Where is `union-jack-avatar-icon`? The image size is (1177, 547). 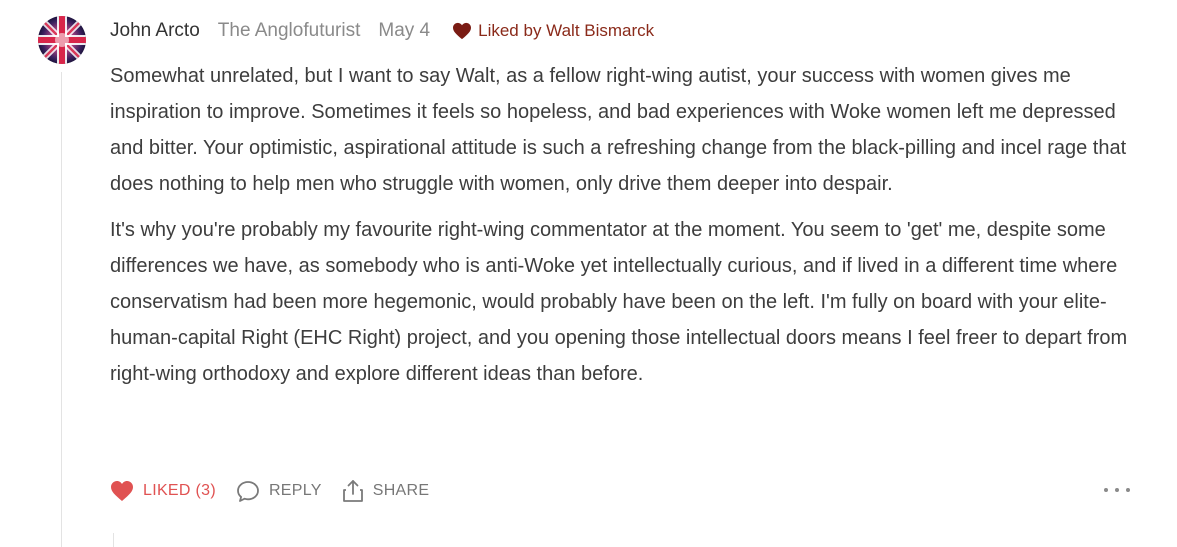 union-jack-avatar-icon is located at coordinates (62, 40).